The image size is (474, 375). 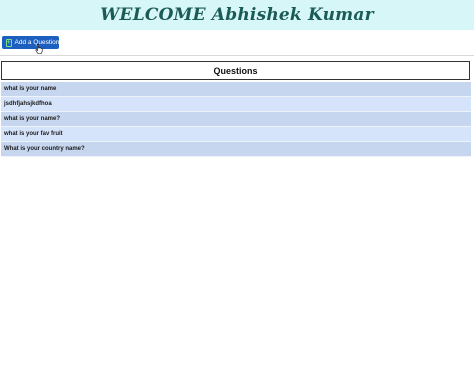 I want to click on questions-heading: Questions, so click(x=235, y=70).